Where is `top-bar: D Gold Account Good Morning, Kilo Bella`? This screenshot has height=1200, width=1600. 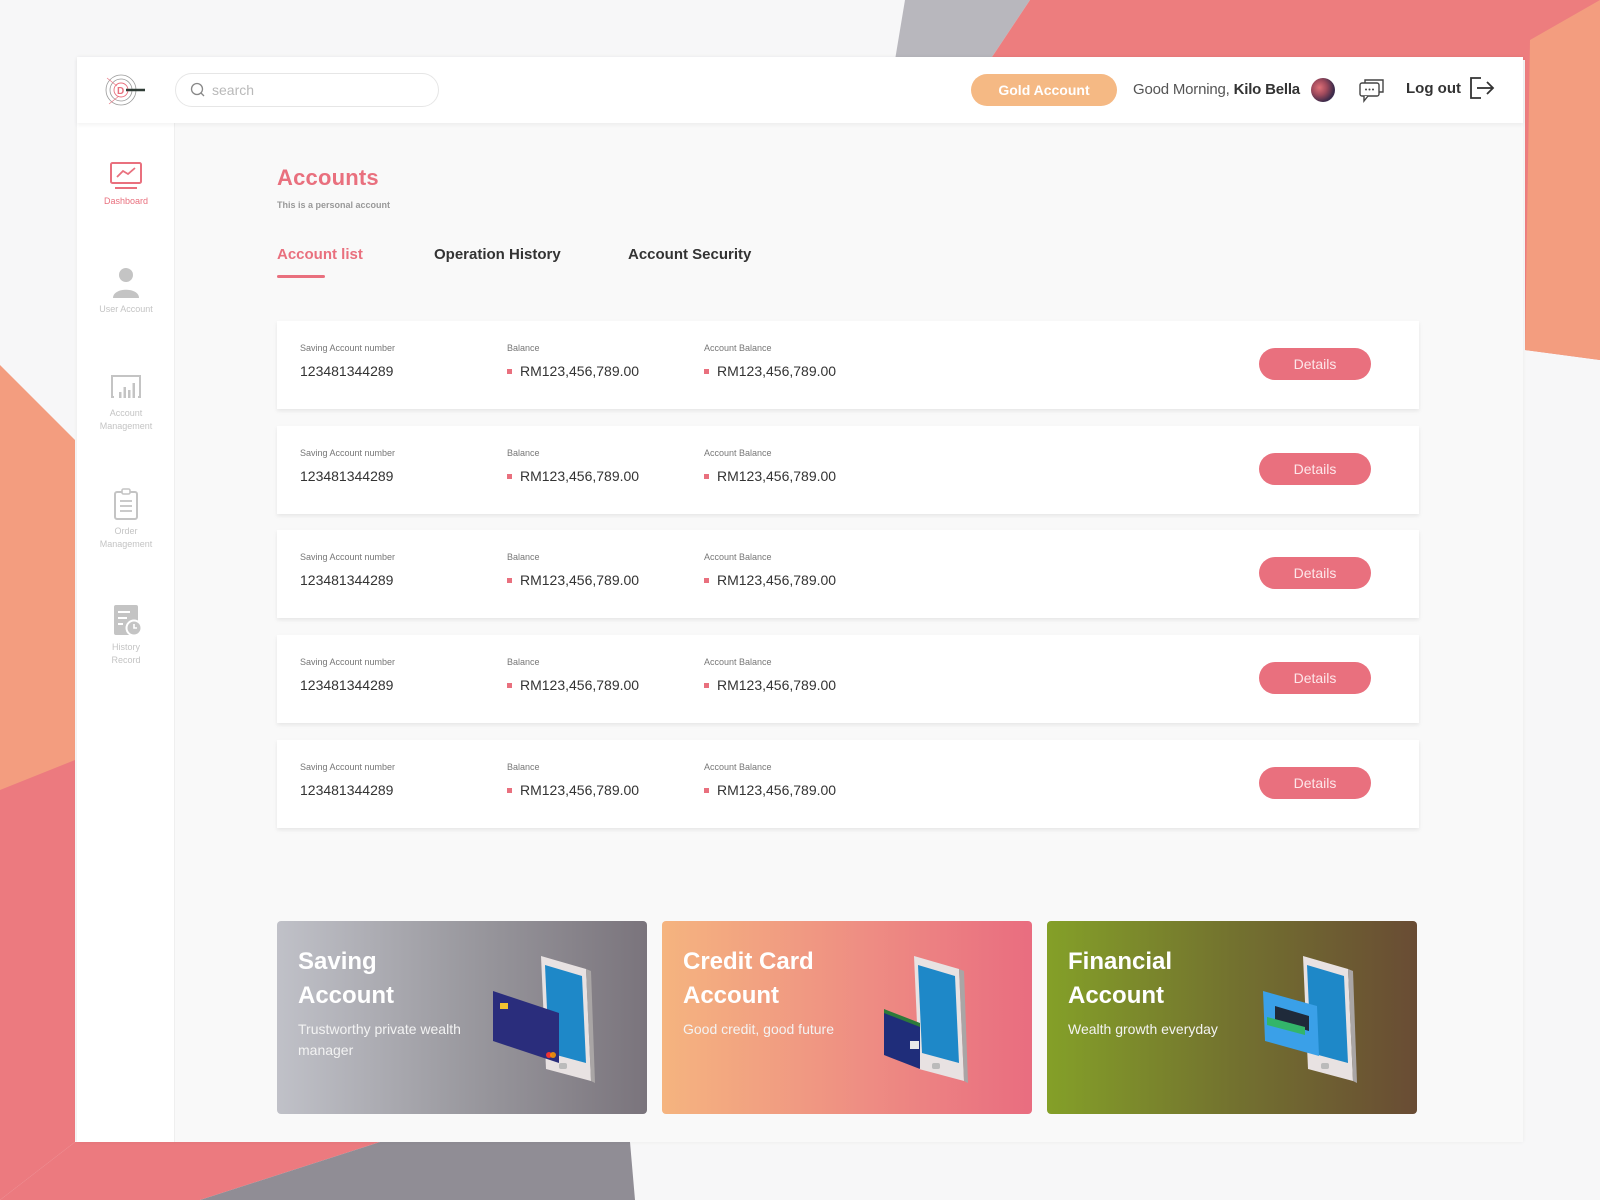
top-bar: D Gold Account Good Morning, Kilo Bella is located at coordinates (800, 90).